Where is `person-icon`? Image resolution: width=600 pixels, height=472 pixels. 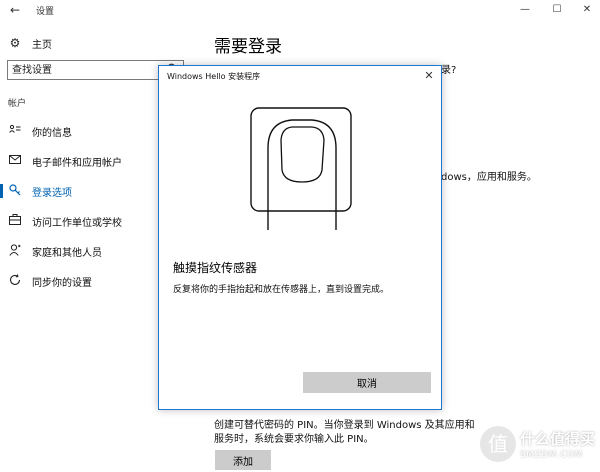 person-icon is located at coordinates (15, 251).